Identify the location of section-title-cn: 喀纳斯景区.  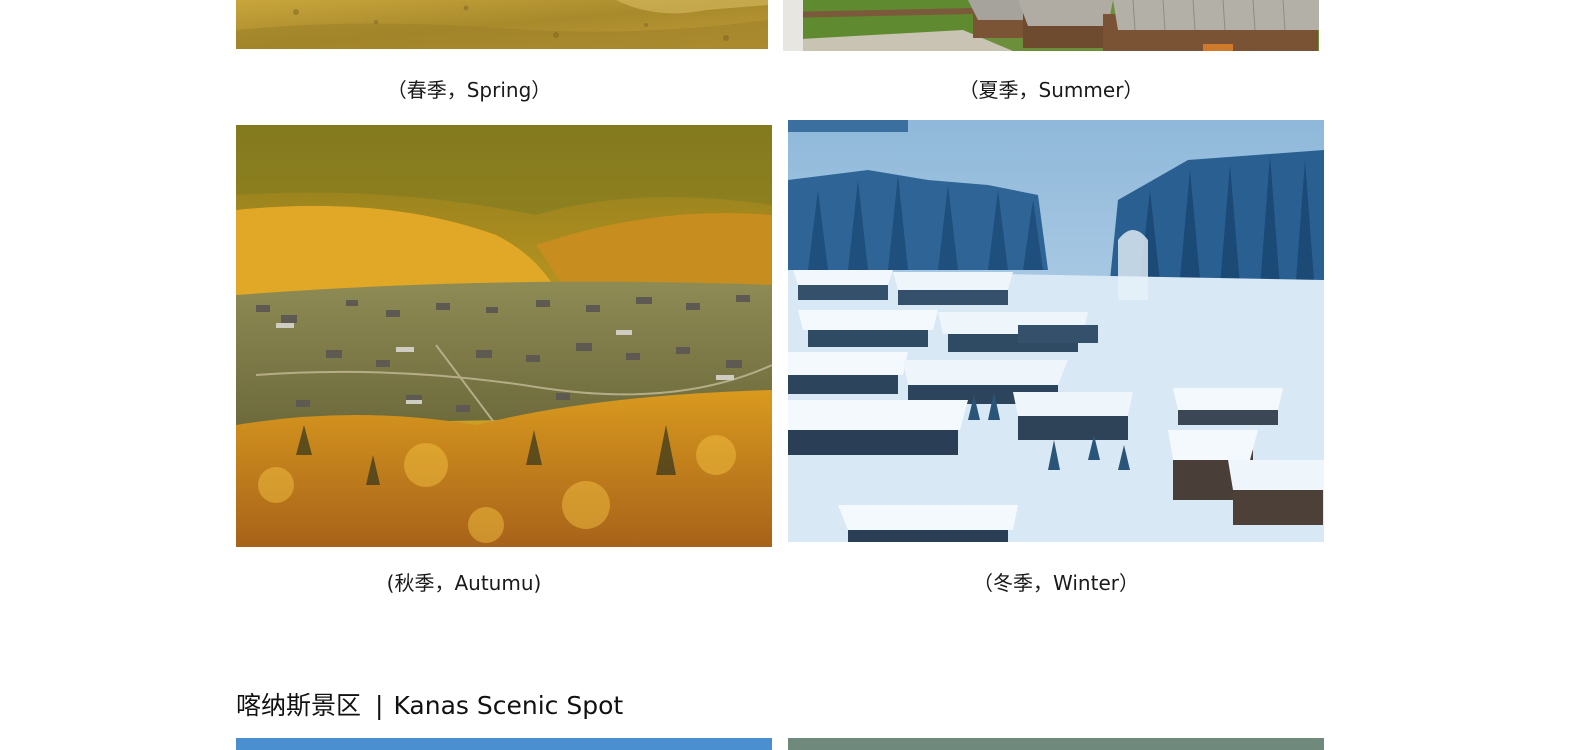
(299, 705).